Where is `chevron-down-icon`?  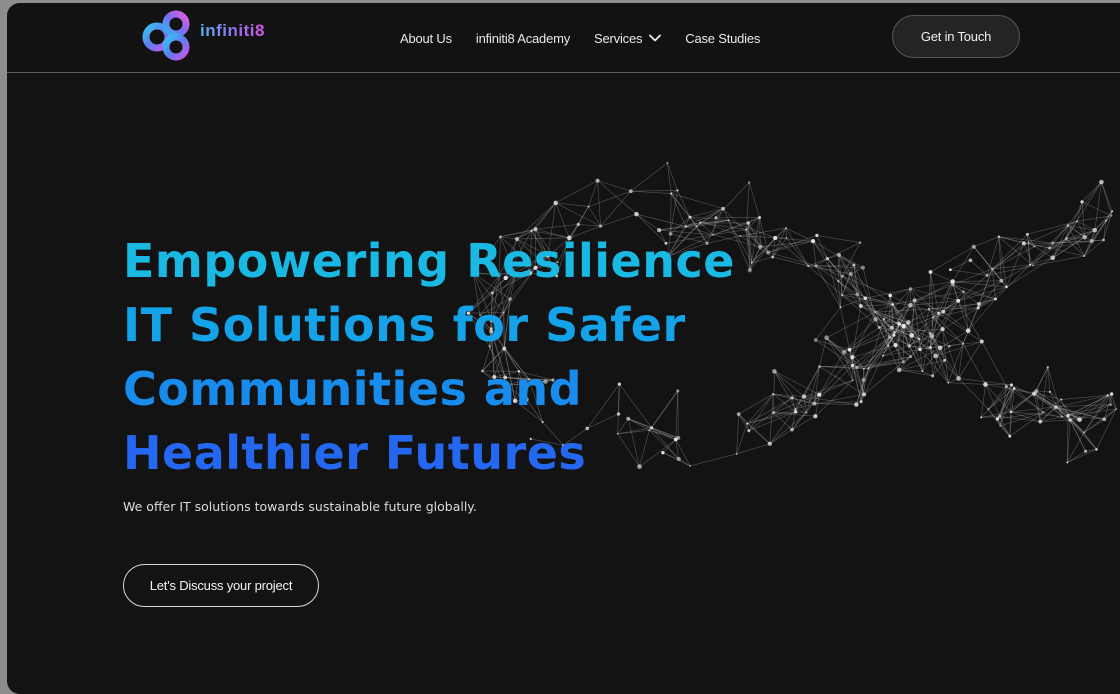 chevron-down-icon is located at coordinates (655, 38).